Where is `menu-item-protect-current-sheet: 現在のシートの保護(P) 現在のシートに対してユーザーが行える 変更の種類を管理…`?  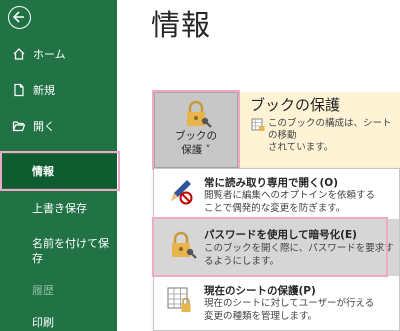 menu-item-protect-current-sheet: 現在のシートの保護(P) 現在のシートに対してユーザーが行える 変更の種類を管理… is located at coordinates (276, 305).